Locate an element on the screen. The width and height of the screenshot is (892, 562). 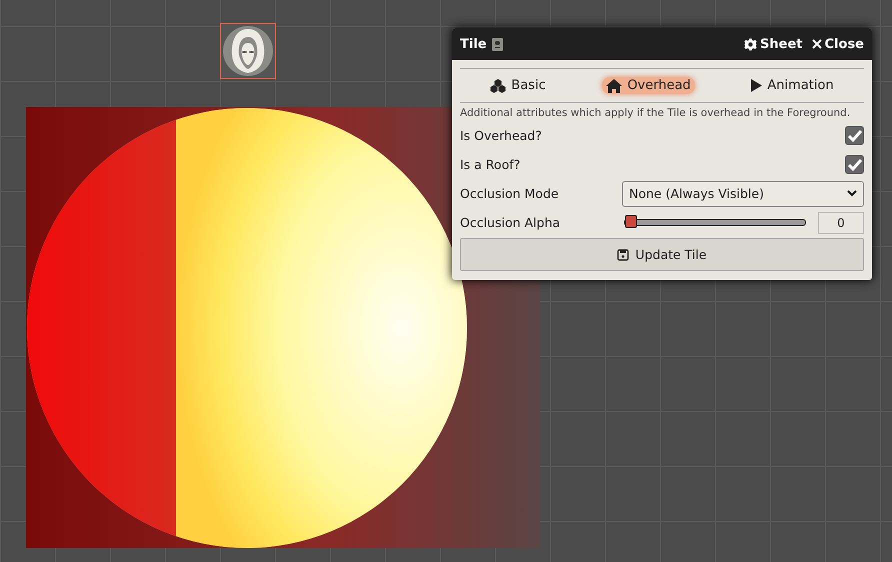
update-tile-button: Update Tile is located at coordinates (662, 254).